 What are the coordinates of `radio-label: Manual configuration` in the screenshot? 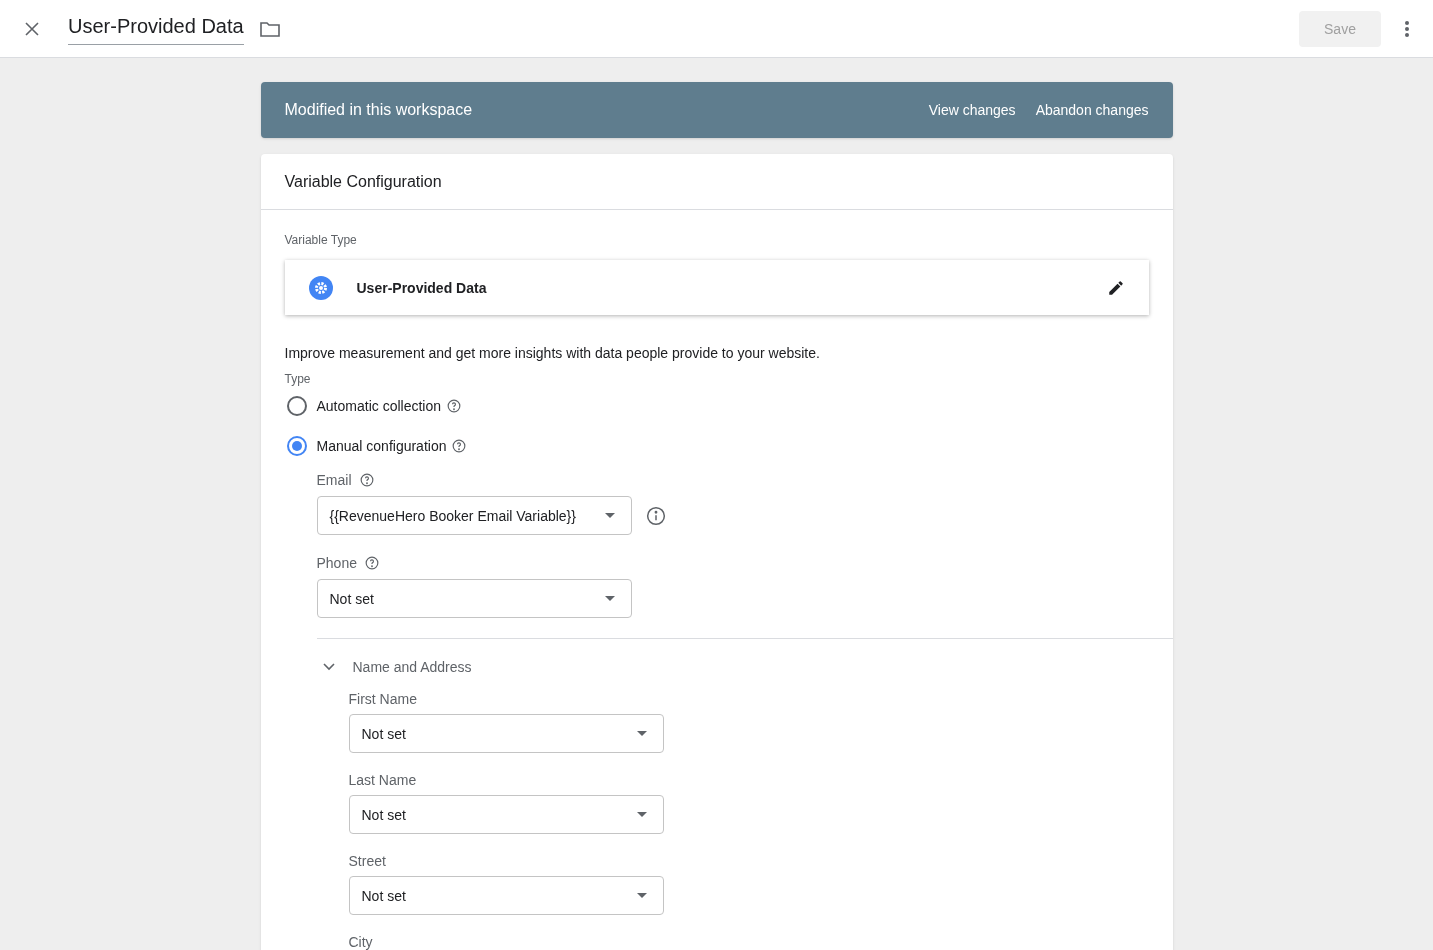 It's located at (381, 446).